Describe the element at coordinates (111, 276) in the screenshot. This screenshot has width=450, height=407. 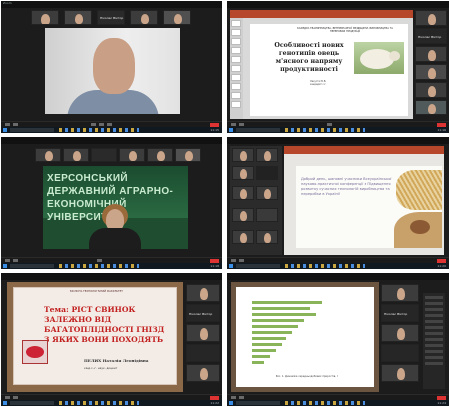
I see `zoom-titlebar` at that location.